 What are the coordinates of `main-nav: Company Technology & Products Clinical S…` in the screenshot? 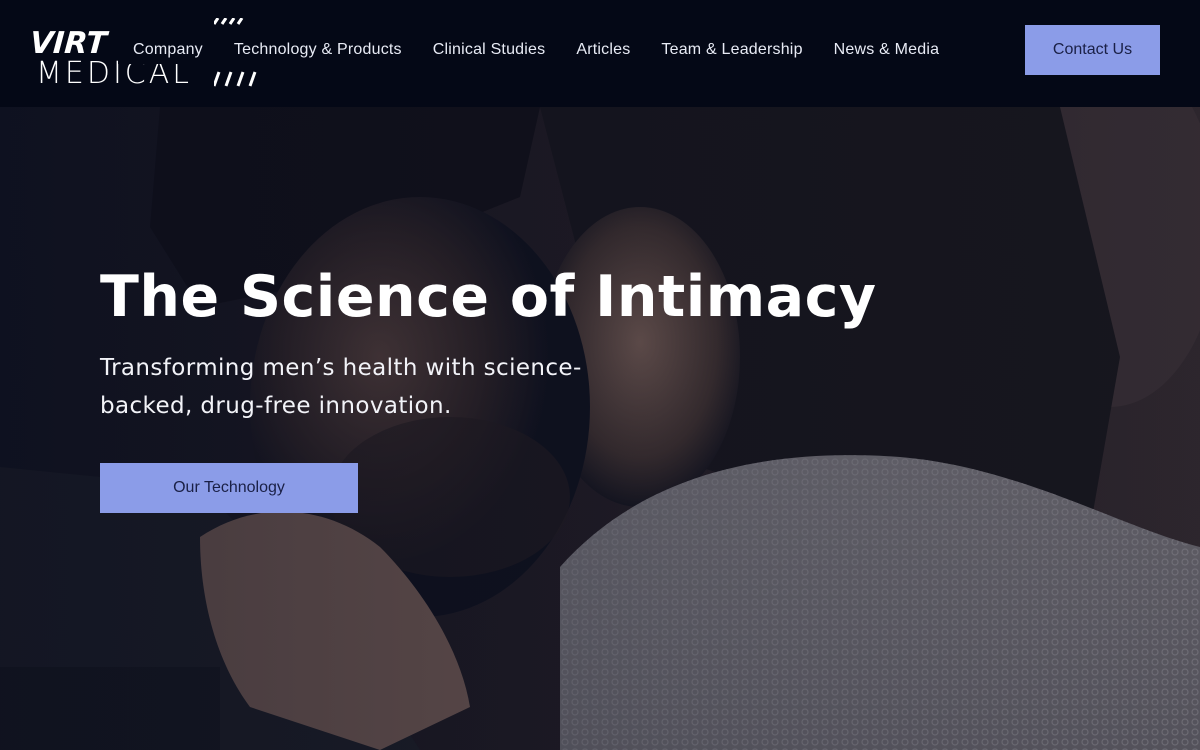 It's located at (544, 50).